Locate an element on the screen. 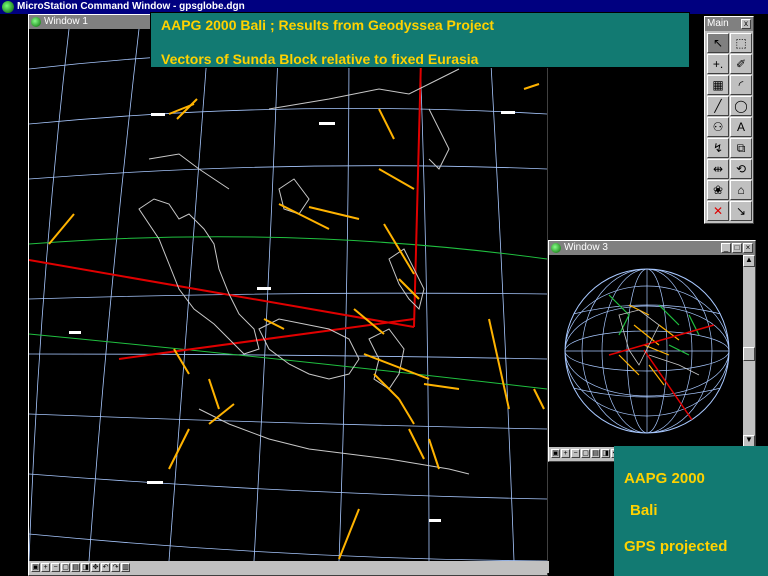 The width and height of the screenshot is (768, 576). close-icon: x is located at coordinates (746, 24).